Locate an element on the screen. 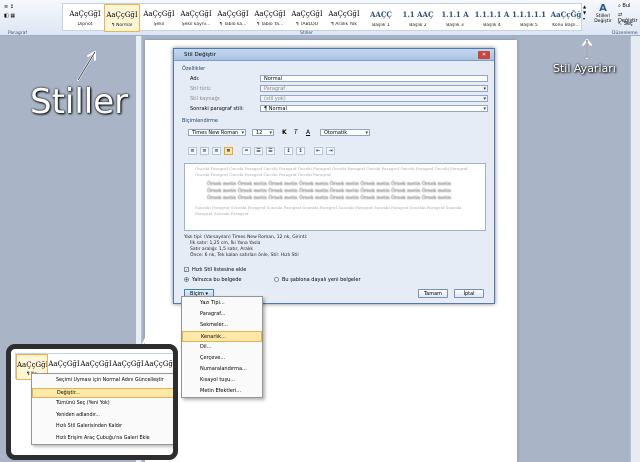  context-menu-item: Tümünü Seç (Yeni Yok) is located at coordinates (102, 404).